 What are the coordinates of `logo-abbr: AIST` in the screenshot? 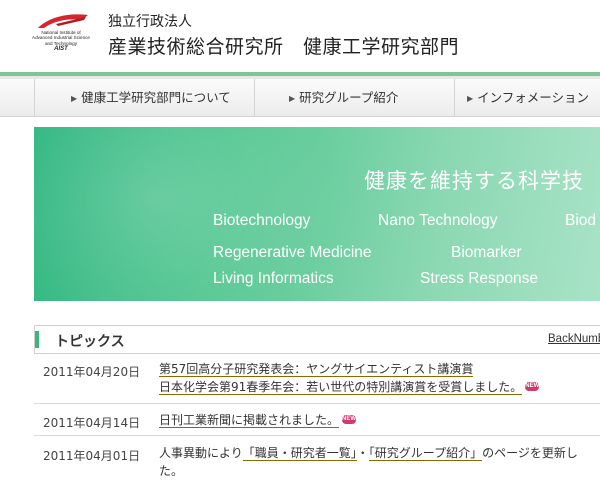 It's located at (61, 49).